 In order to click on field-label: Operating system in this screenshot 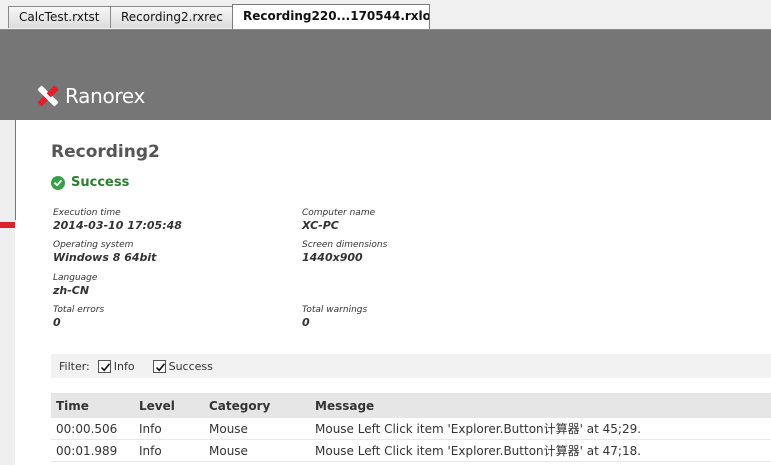, I will do `click(93, 245)`.